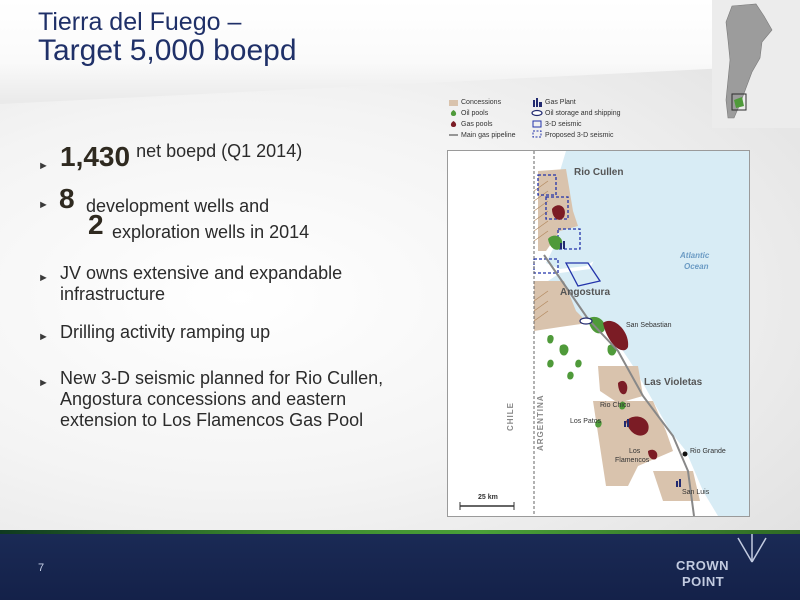  What do you see at coordinates (41, 568) in the screenshot?
I see `page-number: 7` at bounding box center [41, 568].